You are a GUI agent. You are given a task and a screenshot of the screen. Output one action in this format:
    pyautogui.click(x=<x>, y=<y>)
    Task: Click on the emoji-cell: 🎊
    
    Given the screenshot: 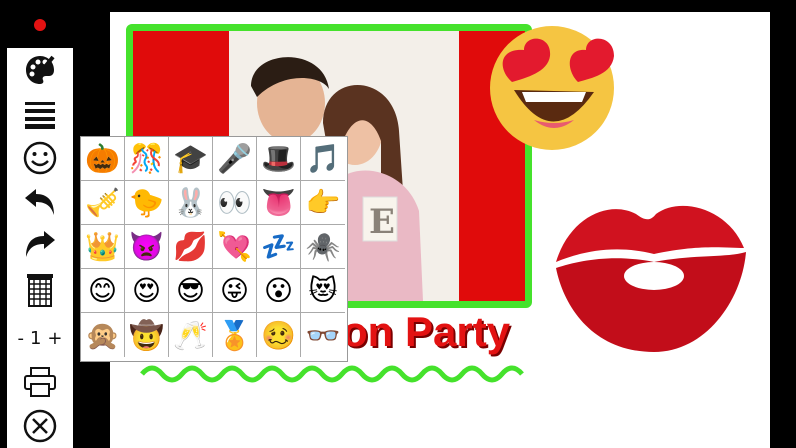 What is the action you would take?
    pyautogui.click(x=147, y=159)
    